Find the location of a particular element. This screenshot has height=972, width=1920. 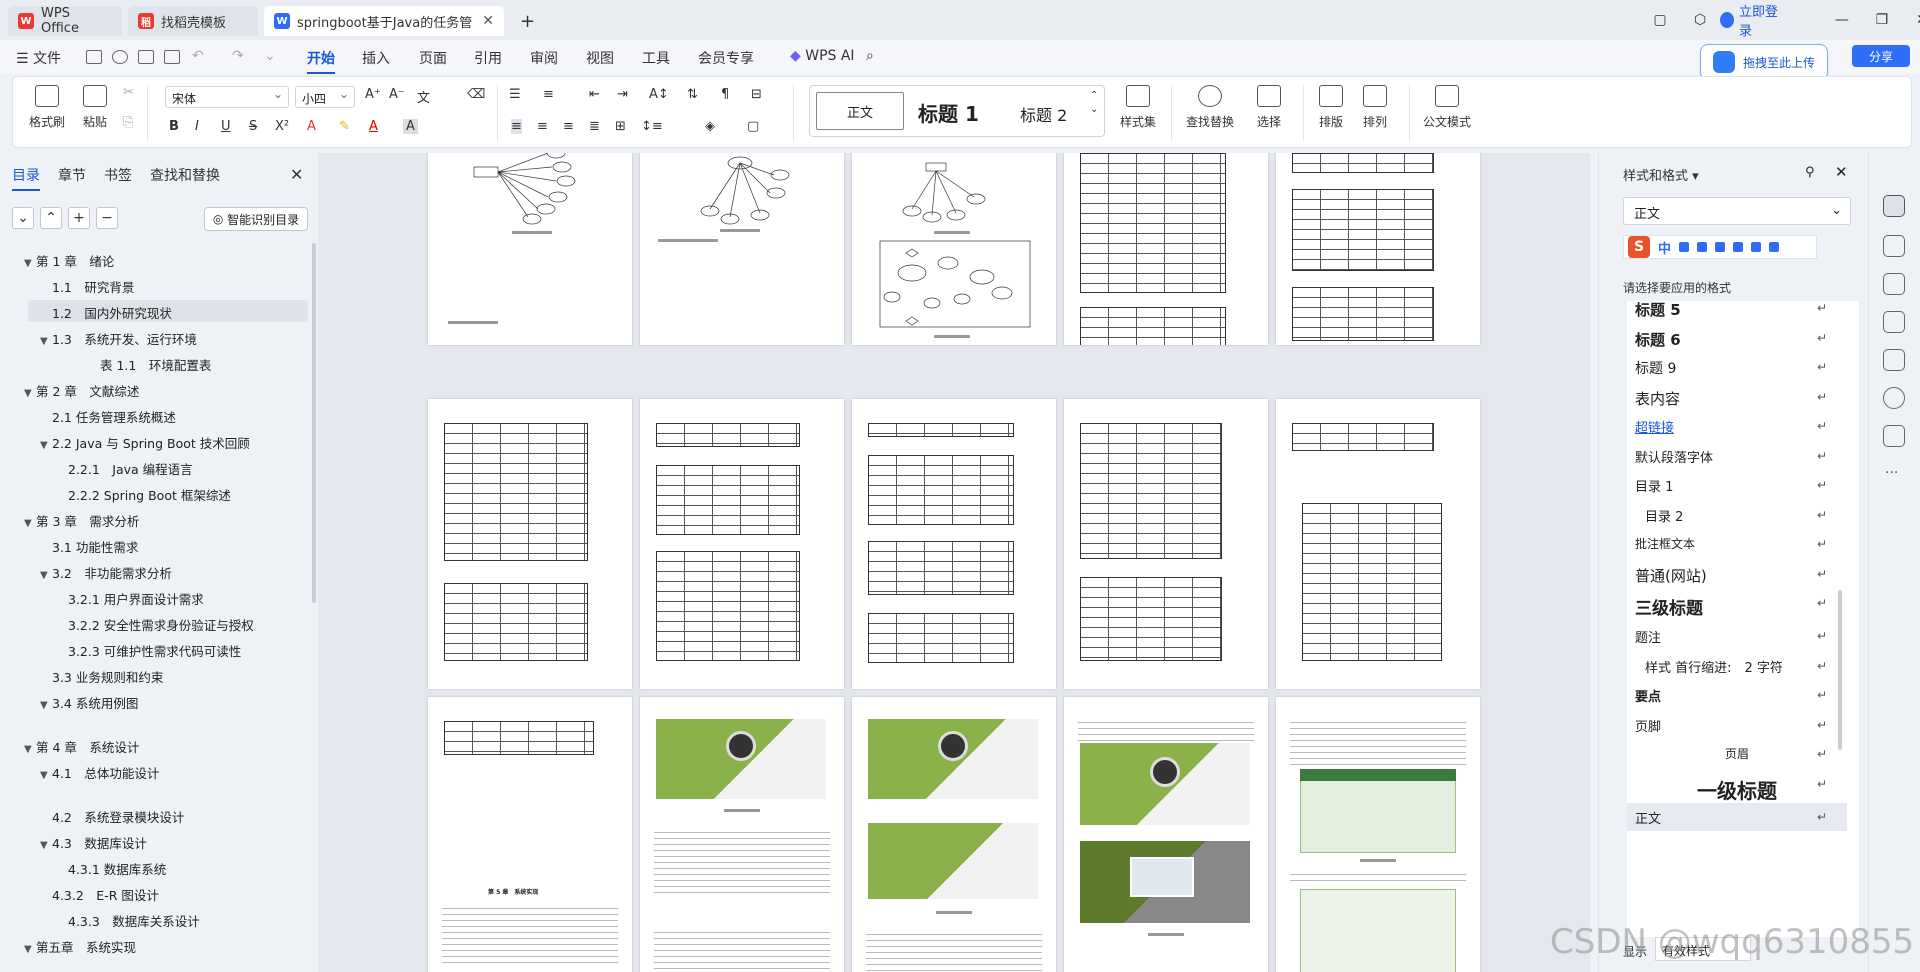

toc-item: 3.2.1 用户界面设计需求 is located at coordinates (130, 598).